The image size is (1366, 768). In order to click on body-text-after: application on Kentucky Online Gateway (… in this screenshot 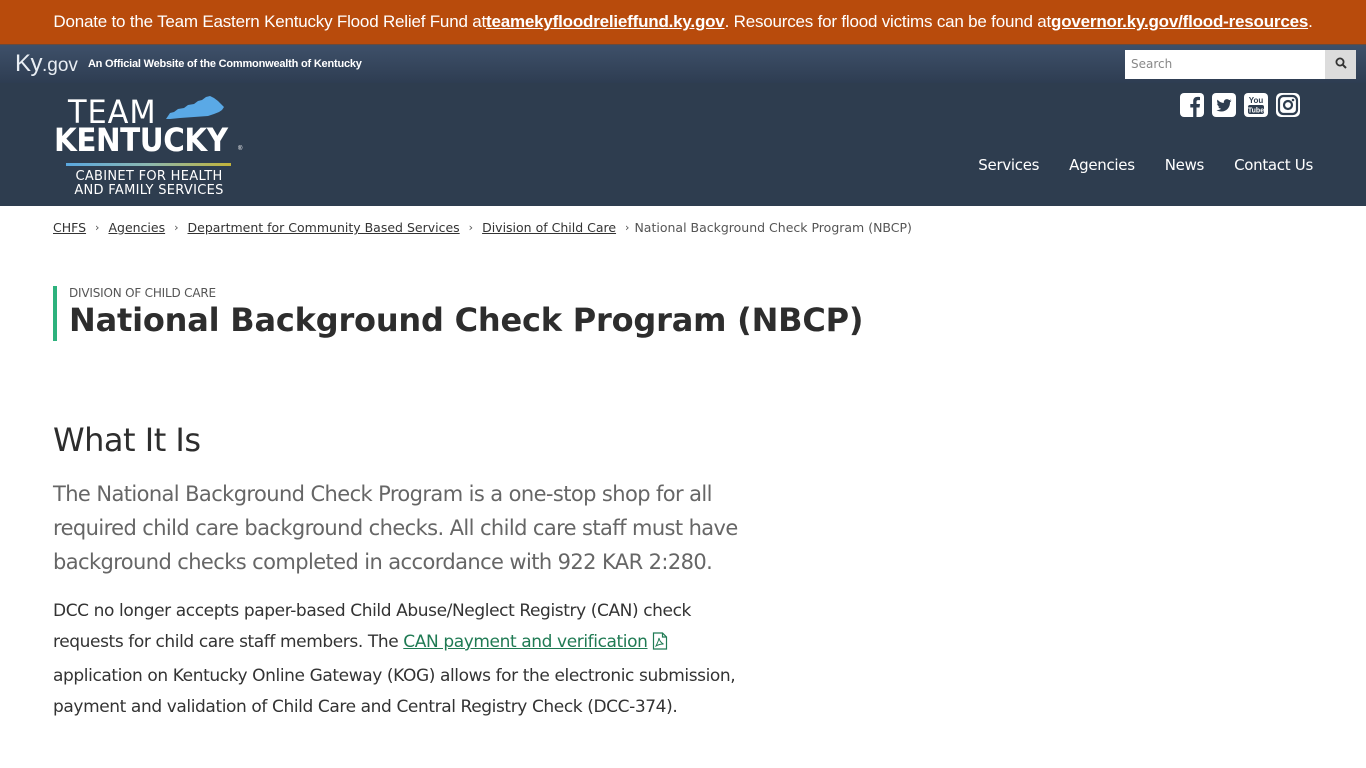, I will do `click(394, 691)`.